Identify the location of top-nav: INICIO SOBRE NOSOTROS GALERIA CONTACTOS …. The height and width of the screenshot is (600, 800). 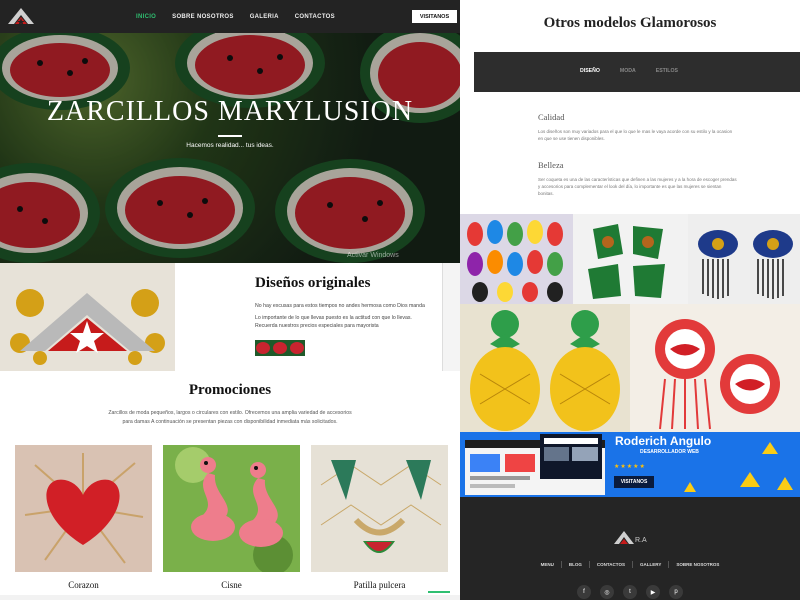
(230, 16).